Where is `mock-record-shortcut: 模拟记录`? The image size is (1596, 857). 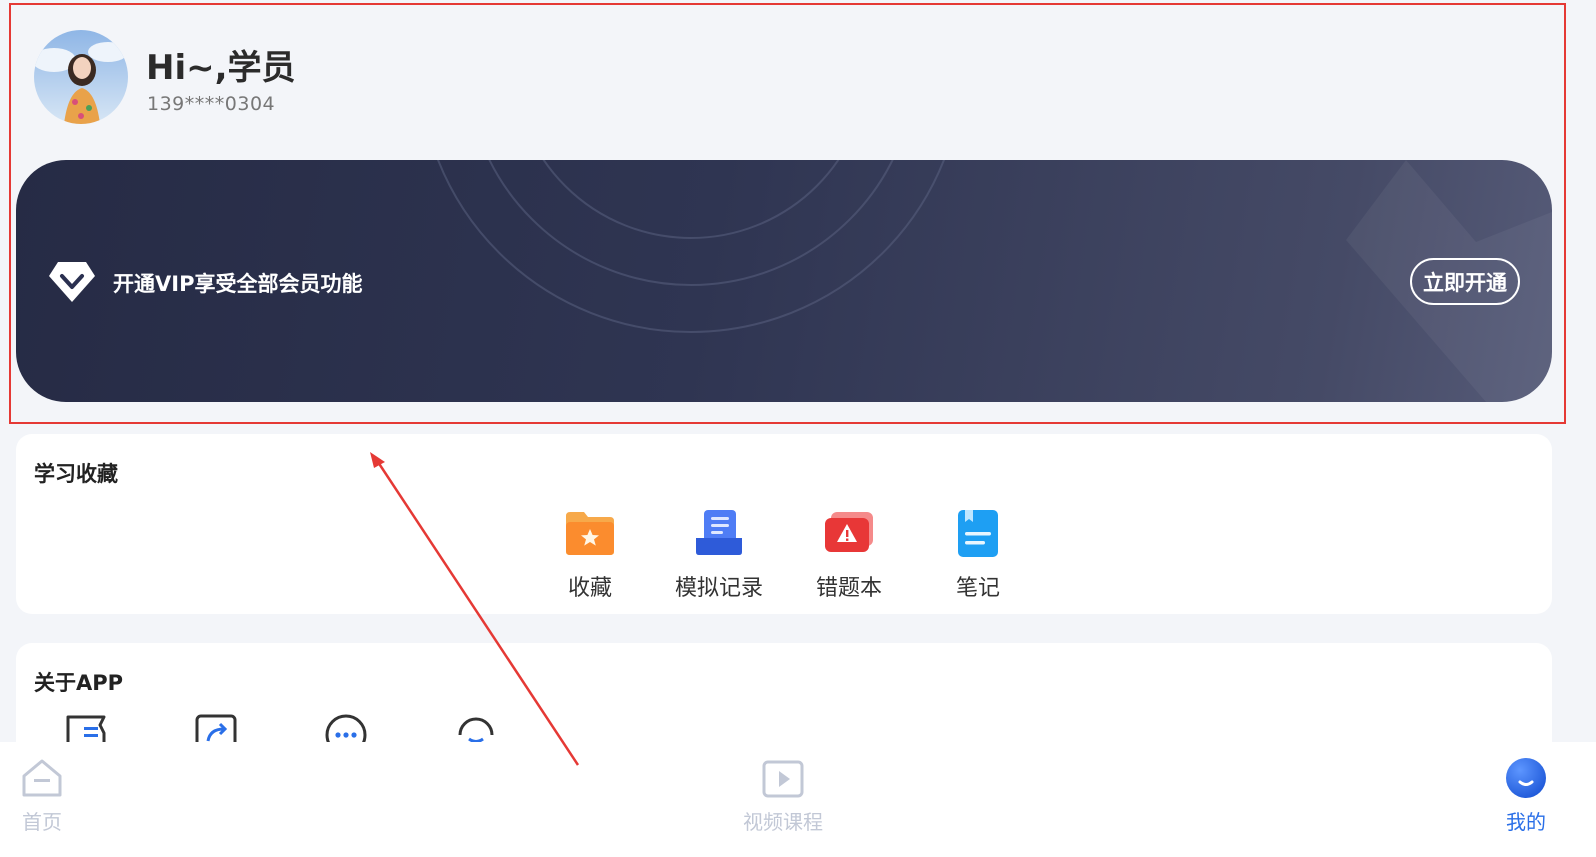 mock-record-shortcut: 模拟记录 is located at coordinates (719, 555).